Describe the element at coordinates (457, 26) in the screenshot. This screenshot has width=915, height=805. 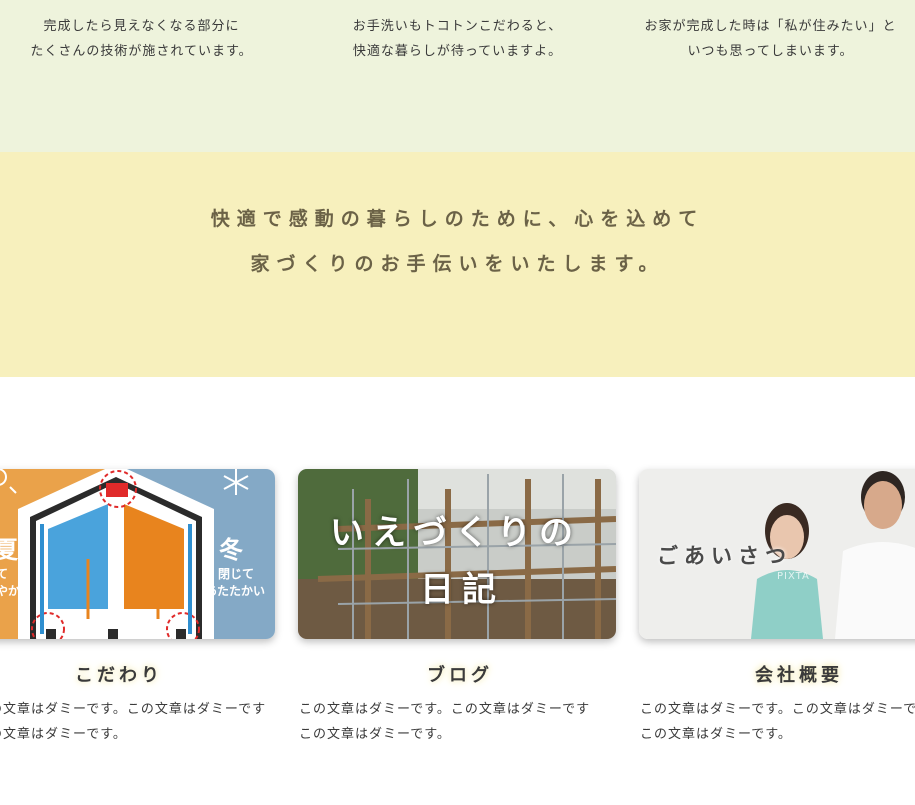
I see `feature-2-line-1: お手洗いもトコトンこだわると、` at that location.